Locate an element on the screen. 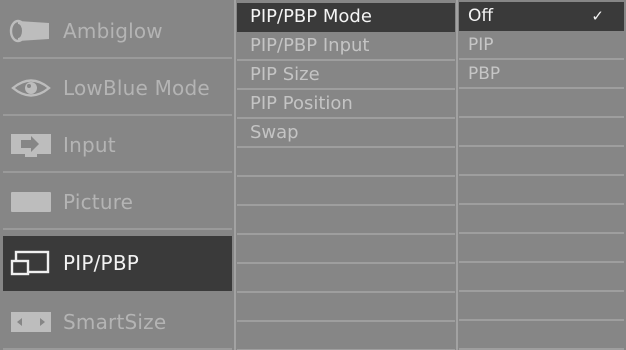 Image resolution: width=626 pixels, height=350 pixels. picture-icon is located at coordinates (31, 202).